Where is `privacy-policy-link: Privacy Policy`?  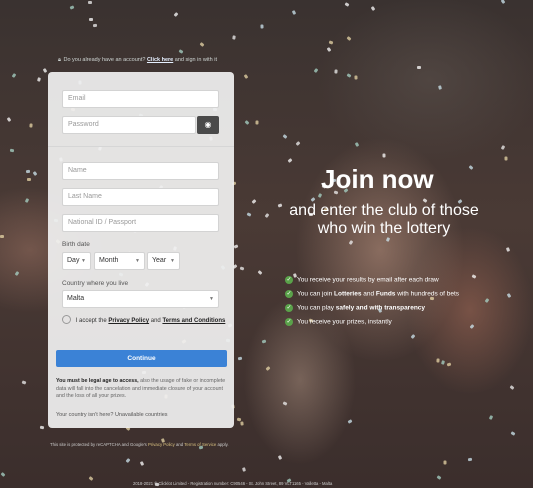 privacy-policy-link: Privacy Policy is located at coordinates (128, 321).